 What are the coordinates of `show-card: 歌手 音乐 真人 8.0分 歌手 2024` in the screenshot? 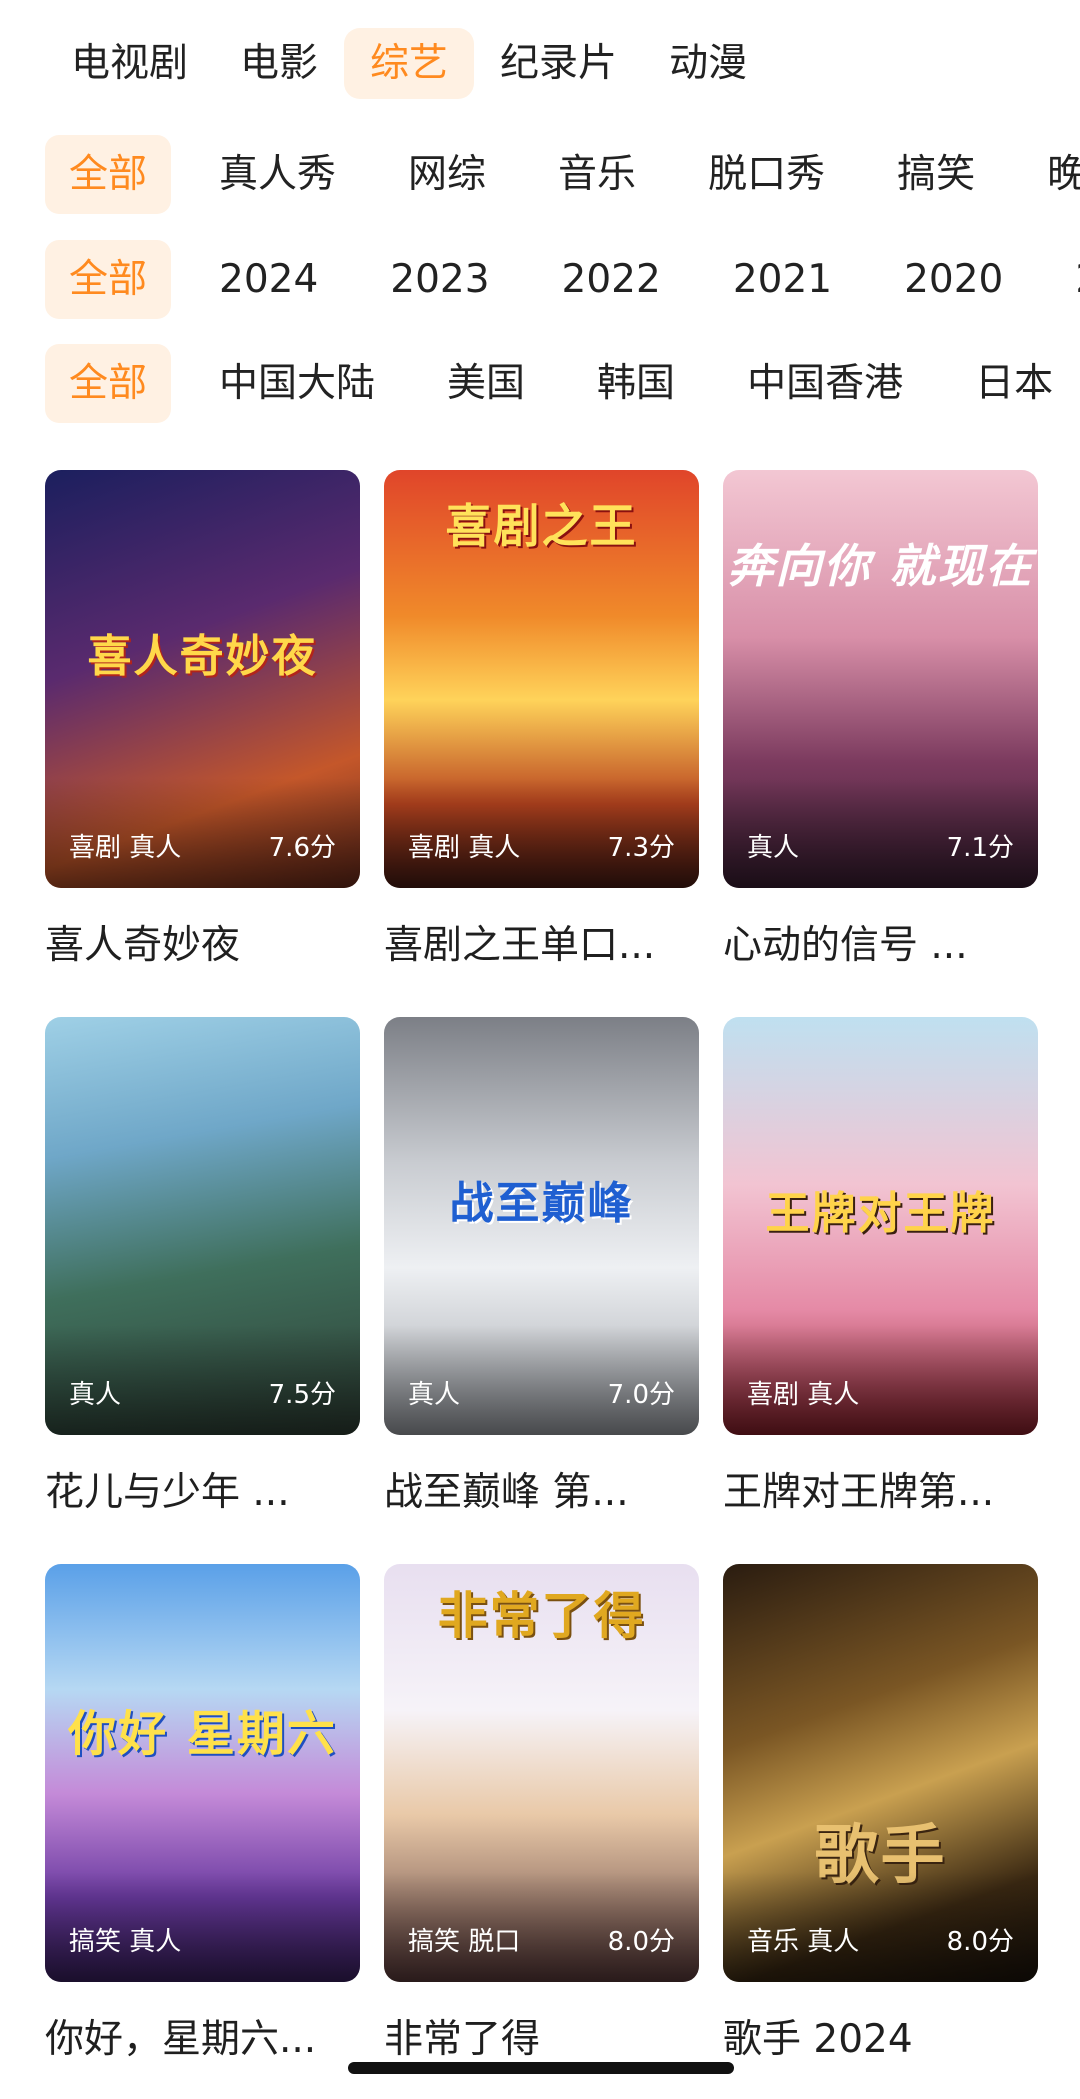 It's located at (880, 1814).